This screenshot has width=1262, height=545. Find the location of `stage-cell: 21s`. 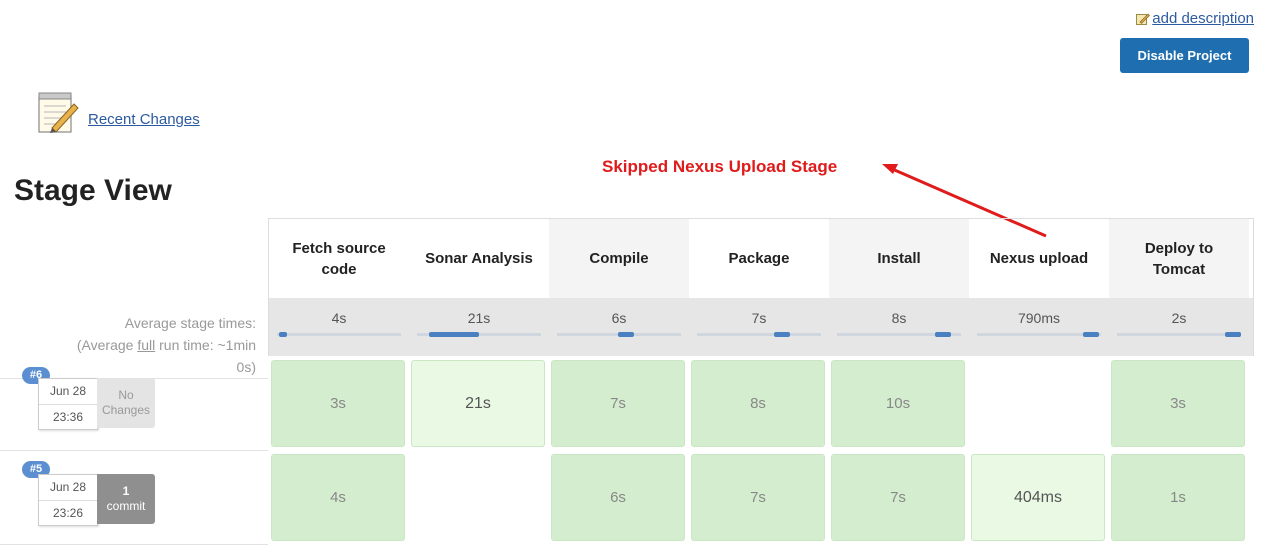

stage-cell: 21s is located at coordinates (478, 403).